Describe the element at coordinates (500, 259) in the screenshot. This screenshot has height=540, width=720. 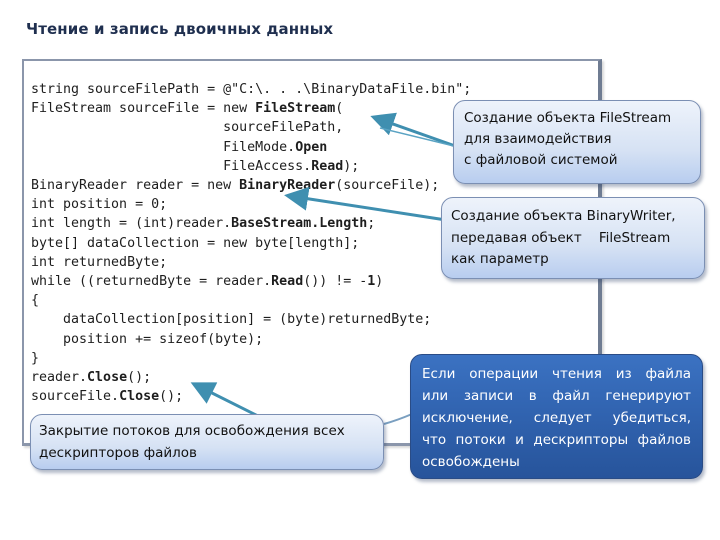
I see `callout-binarywriter-line: как параметр` at that location.